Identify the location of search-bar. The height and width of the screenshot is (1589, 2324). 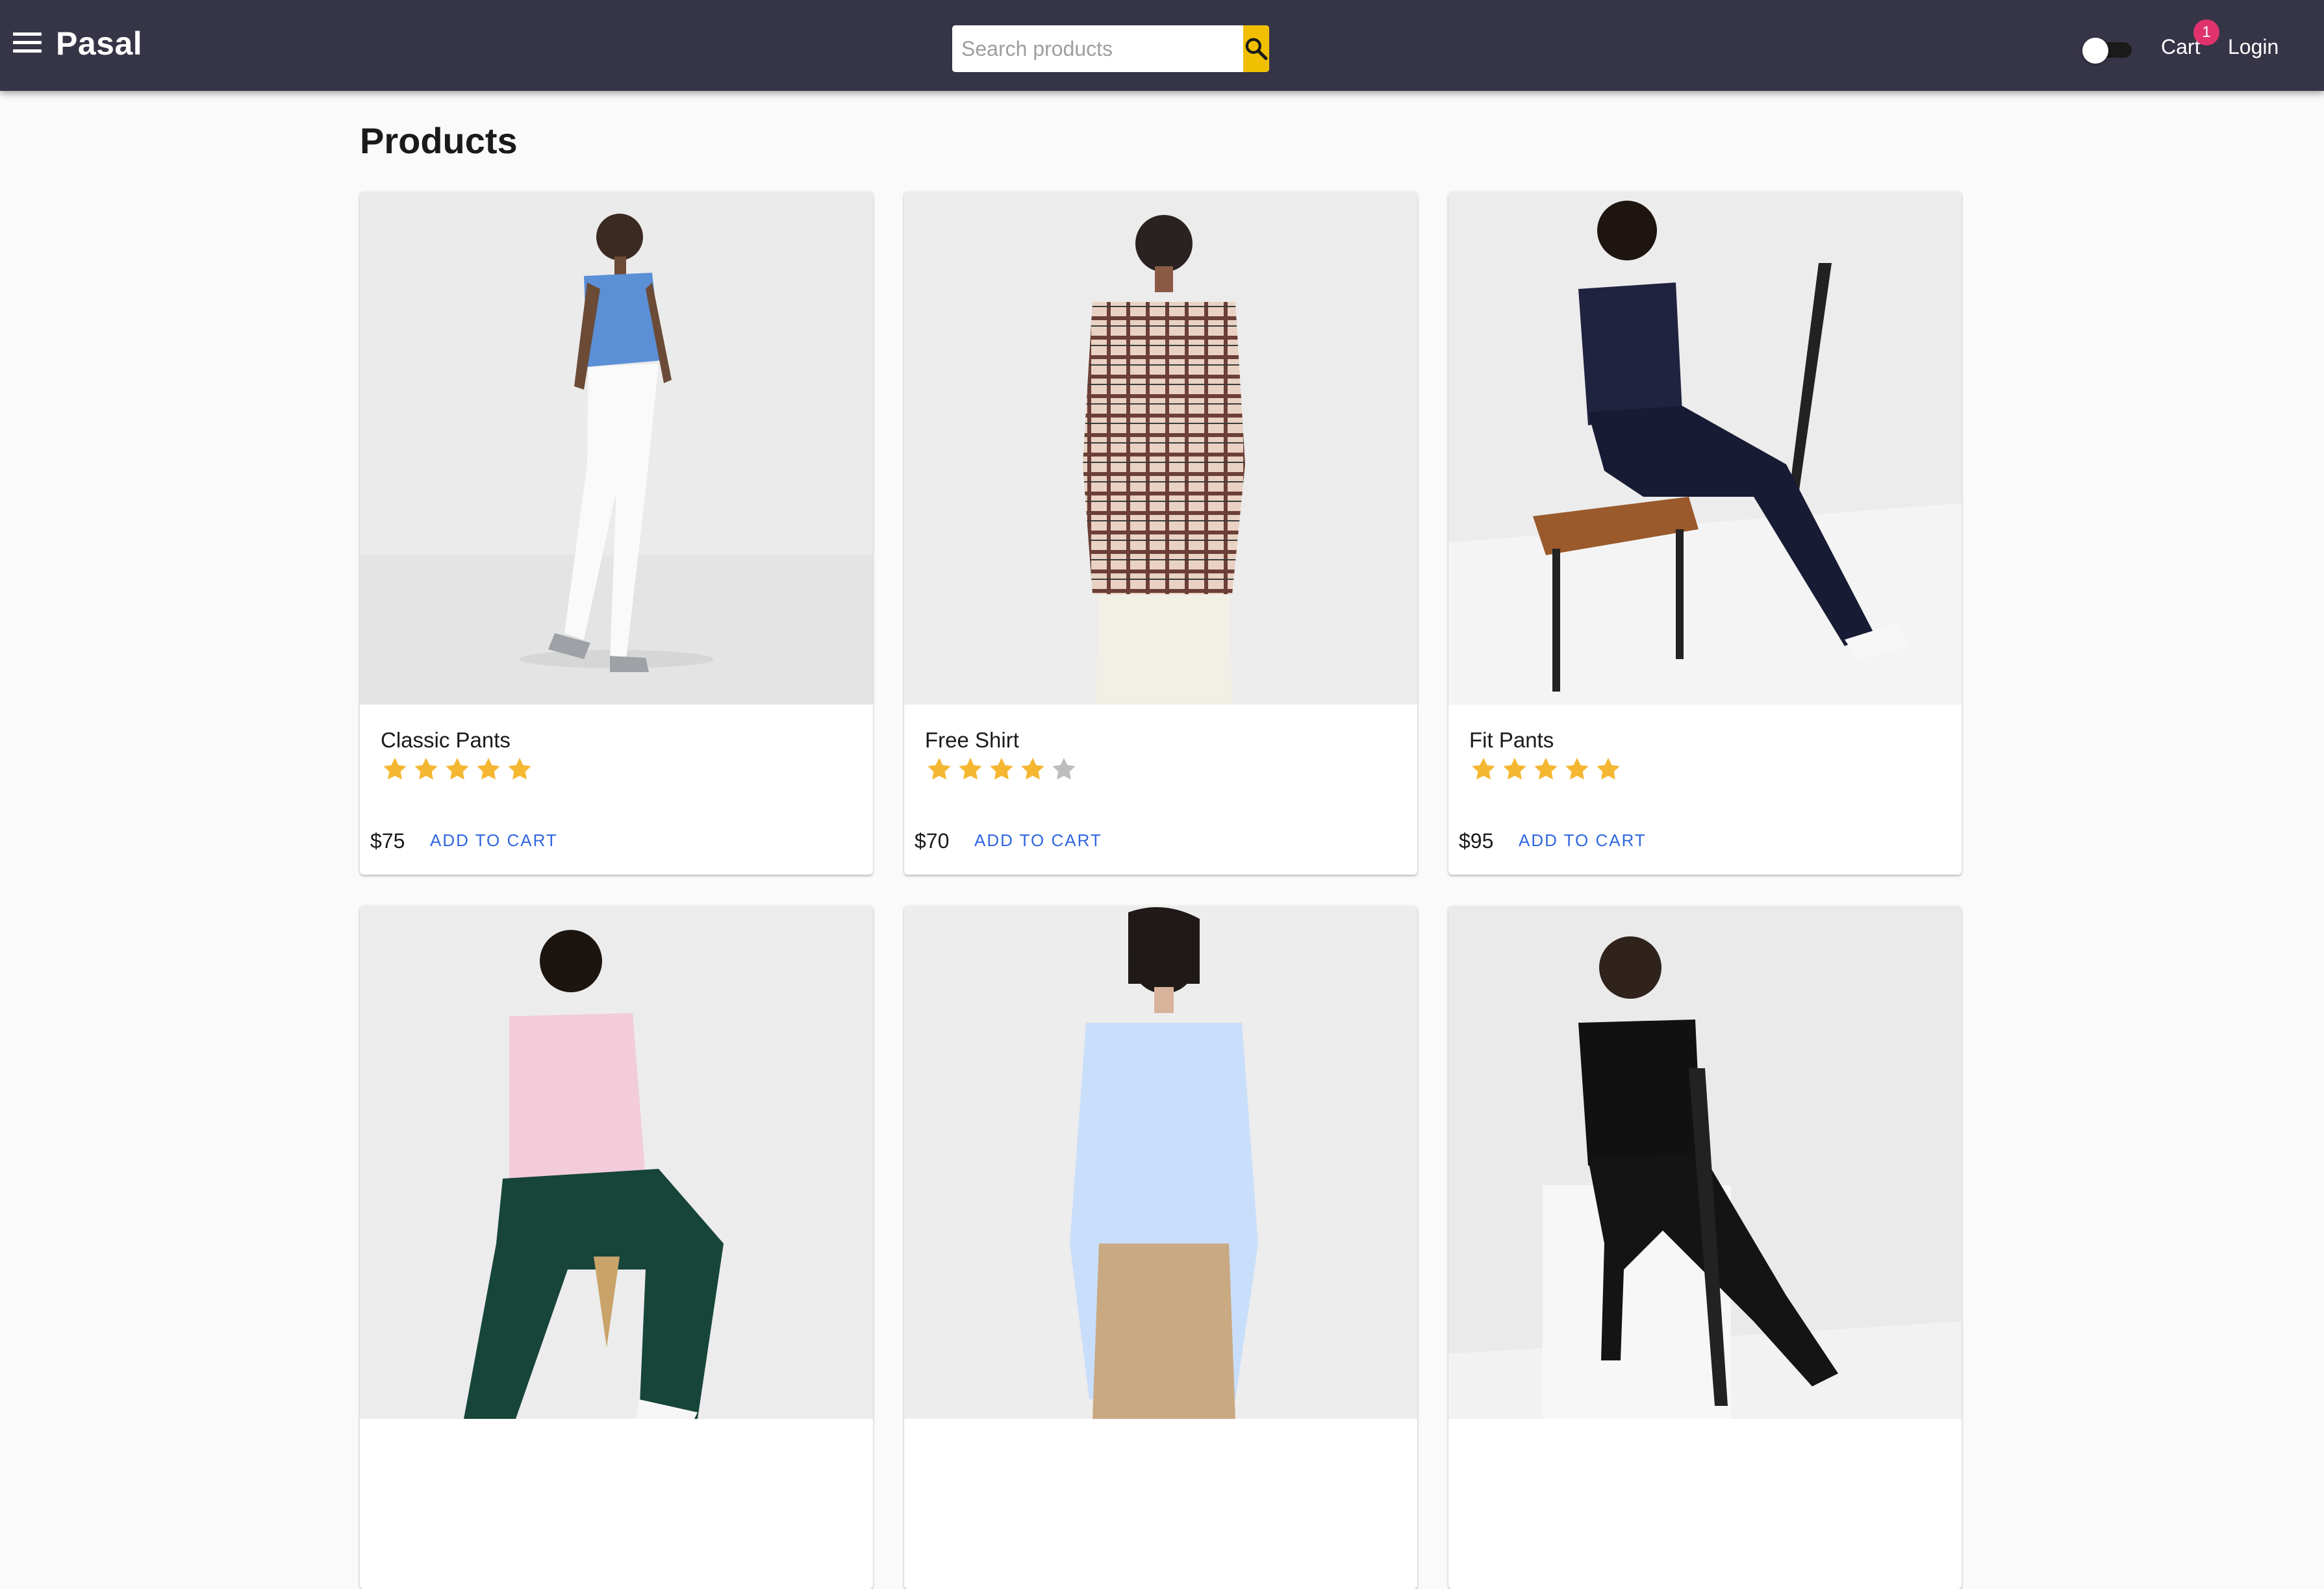
(1110, 48).